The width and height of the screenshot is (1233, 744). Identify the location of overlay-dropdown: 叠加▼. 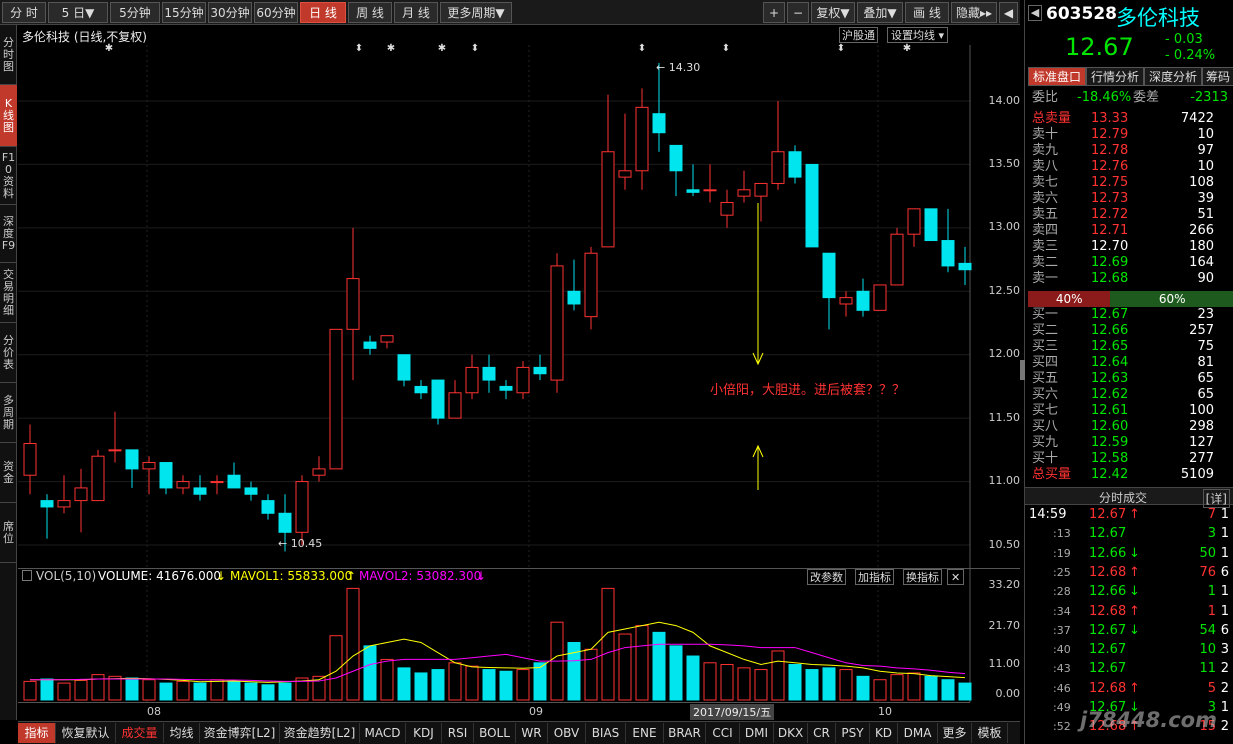
(880, 12).